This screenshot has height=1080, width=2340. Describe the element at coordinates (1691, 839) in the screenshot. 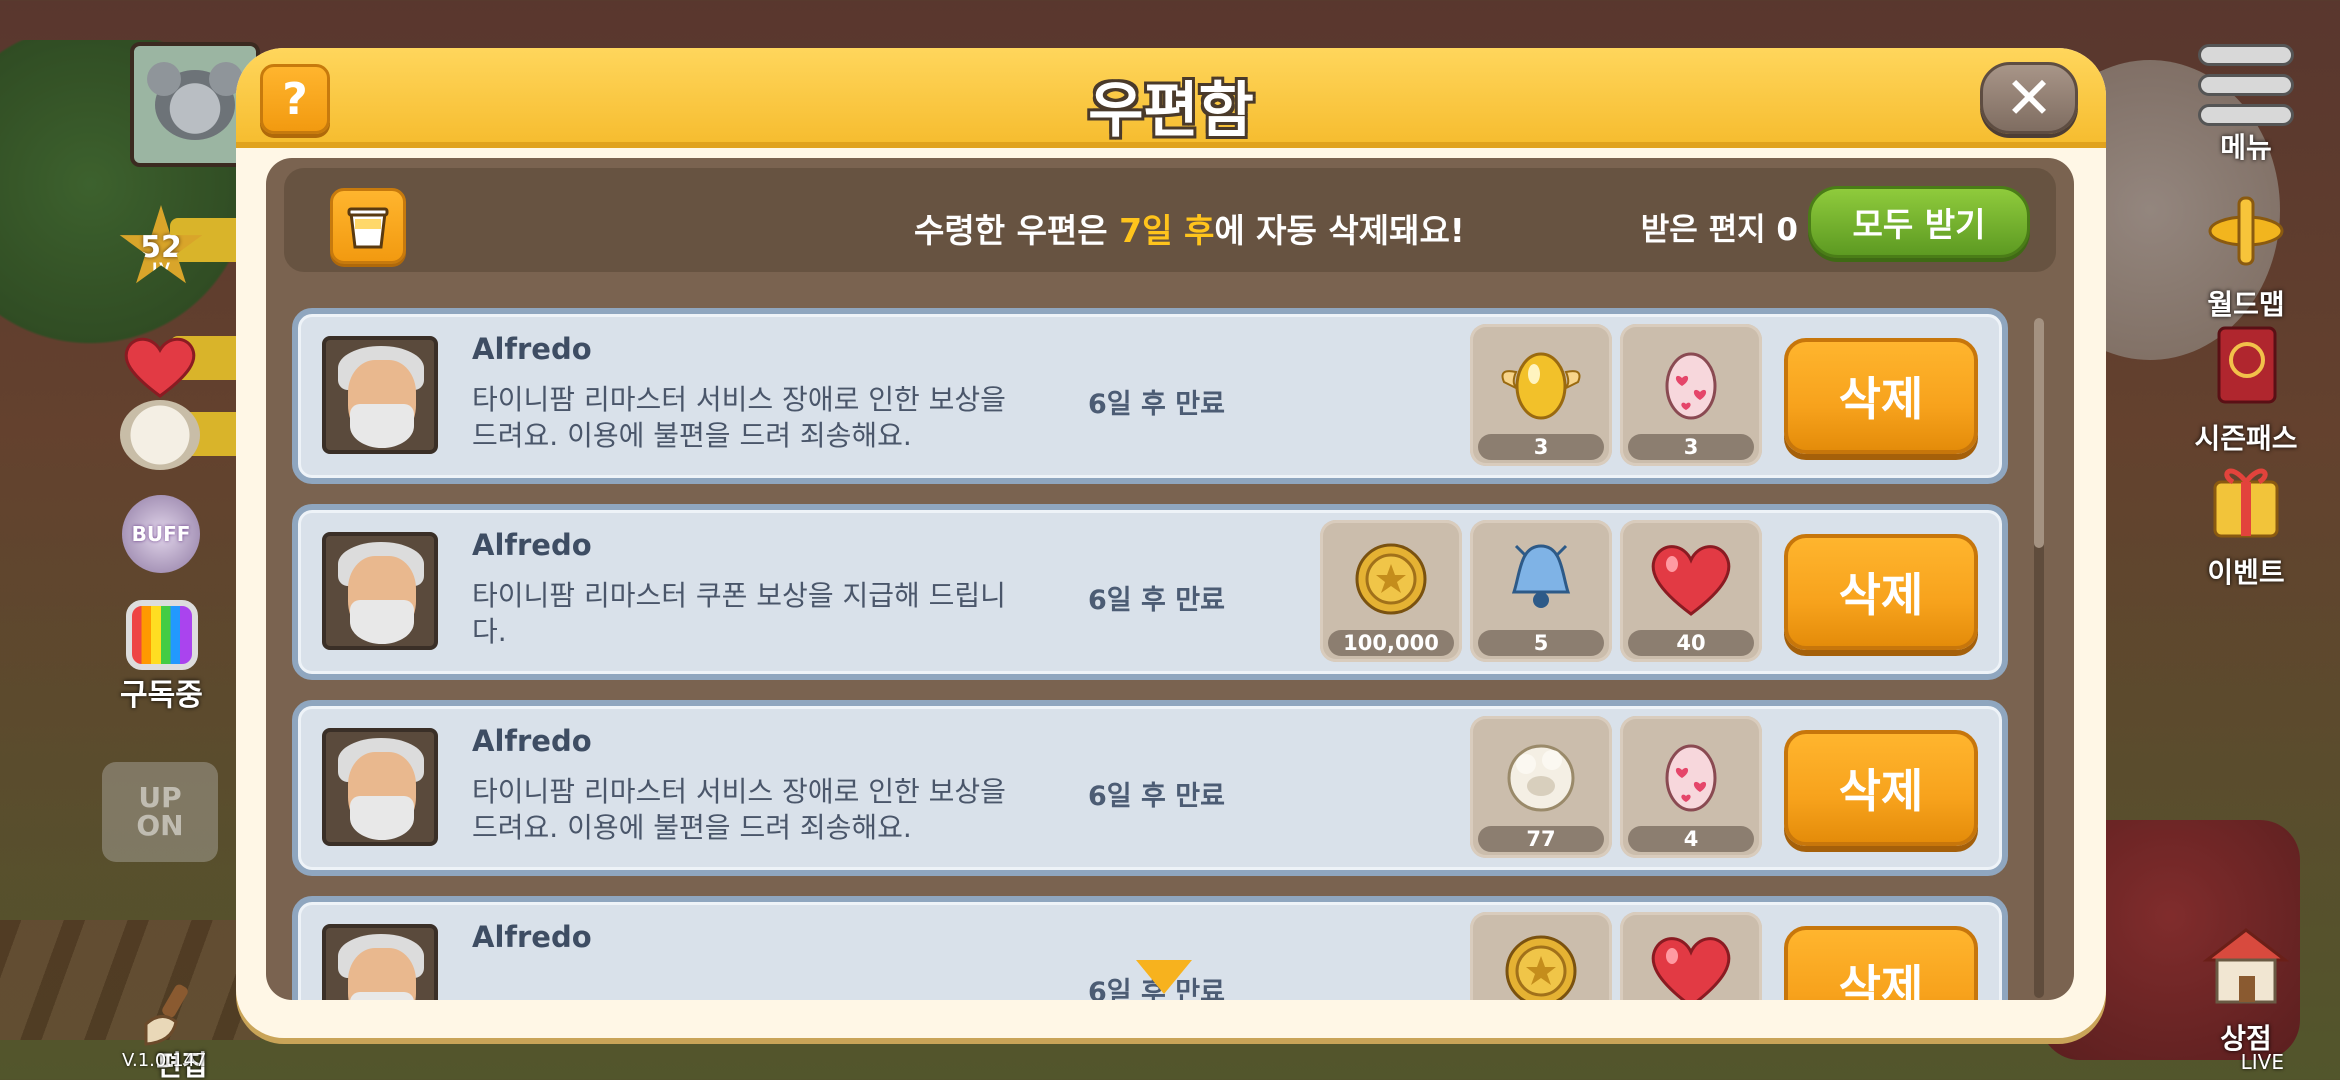

I see `reward-quantity: 4` at that location.